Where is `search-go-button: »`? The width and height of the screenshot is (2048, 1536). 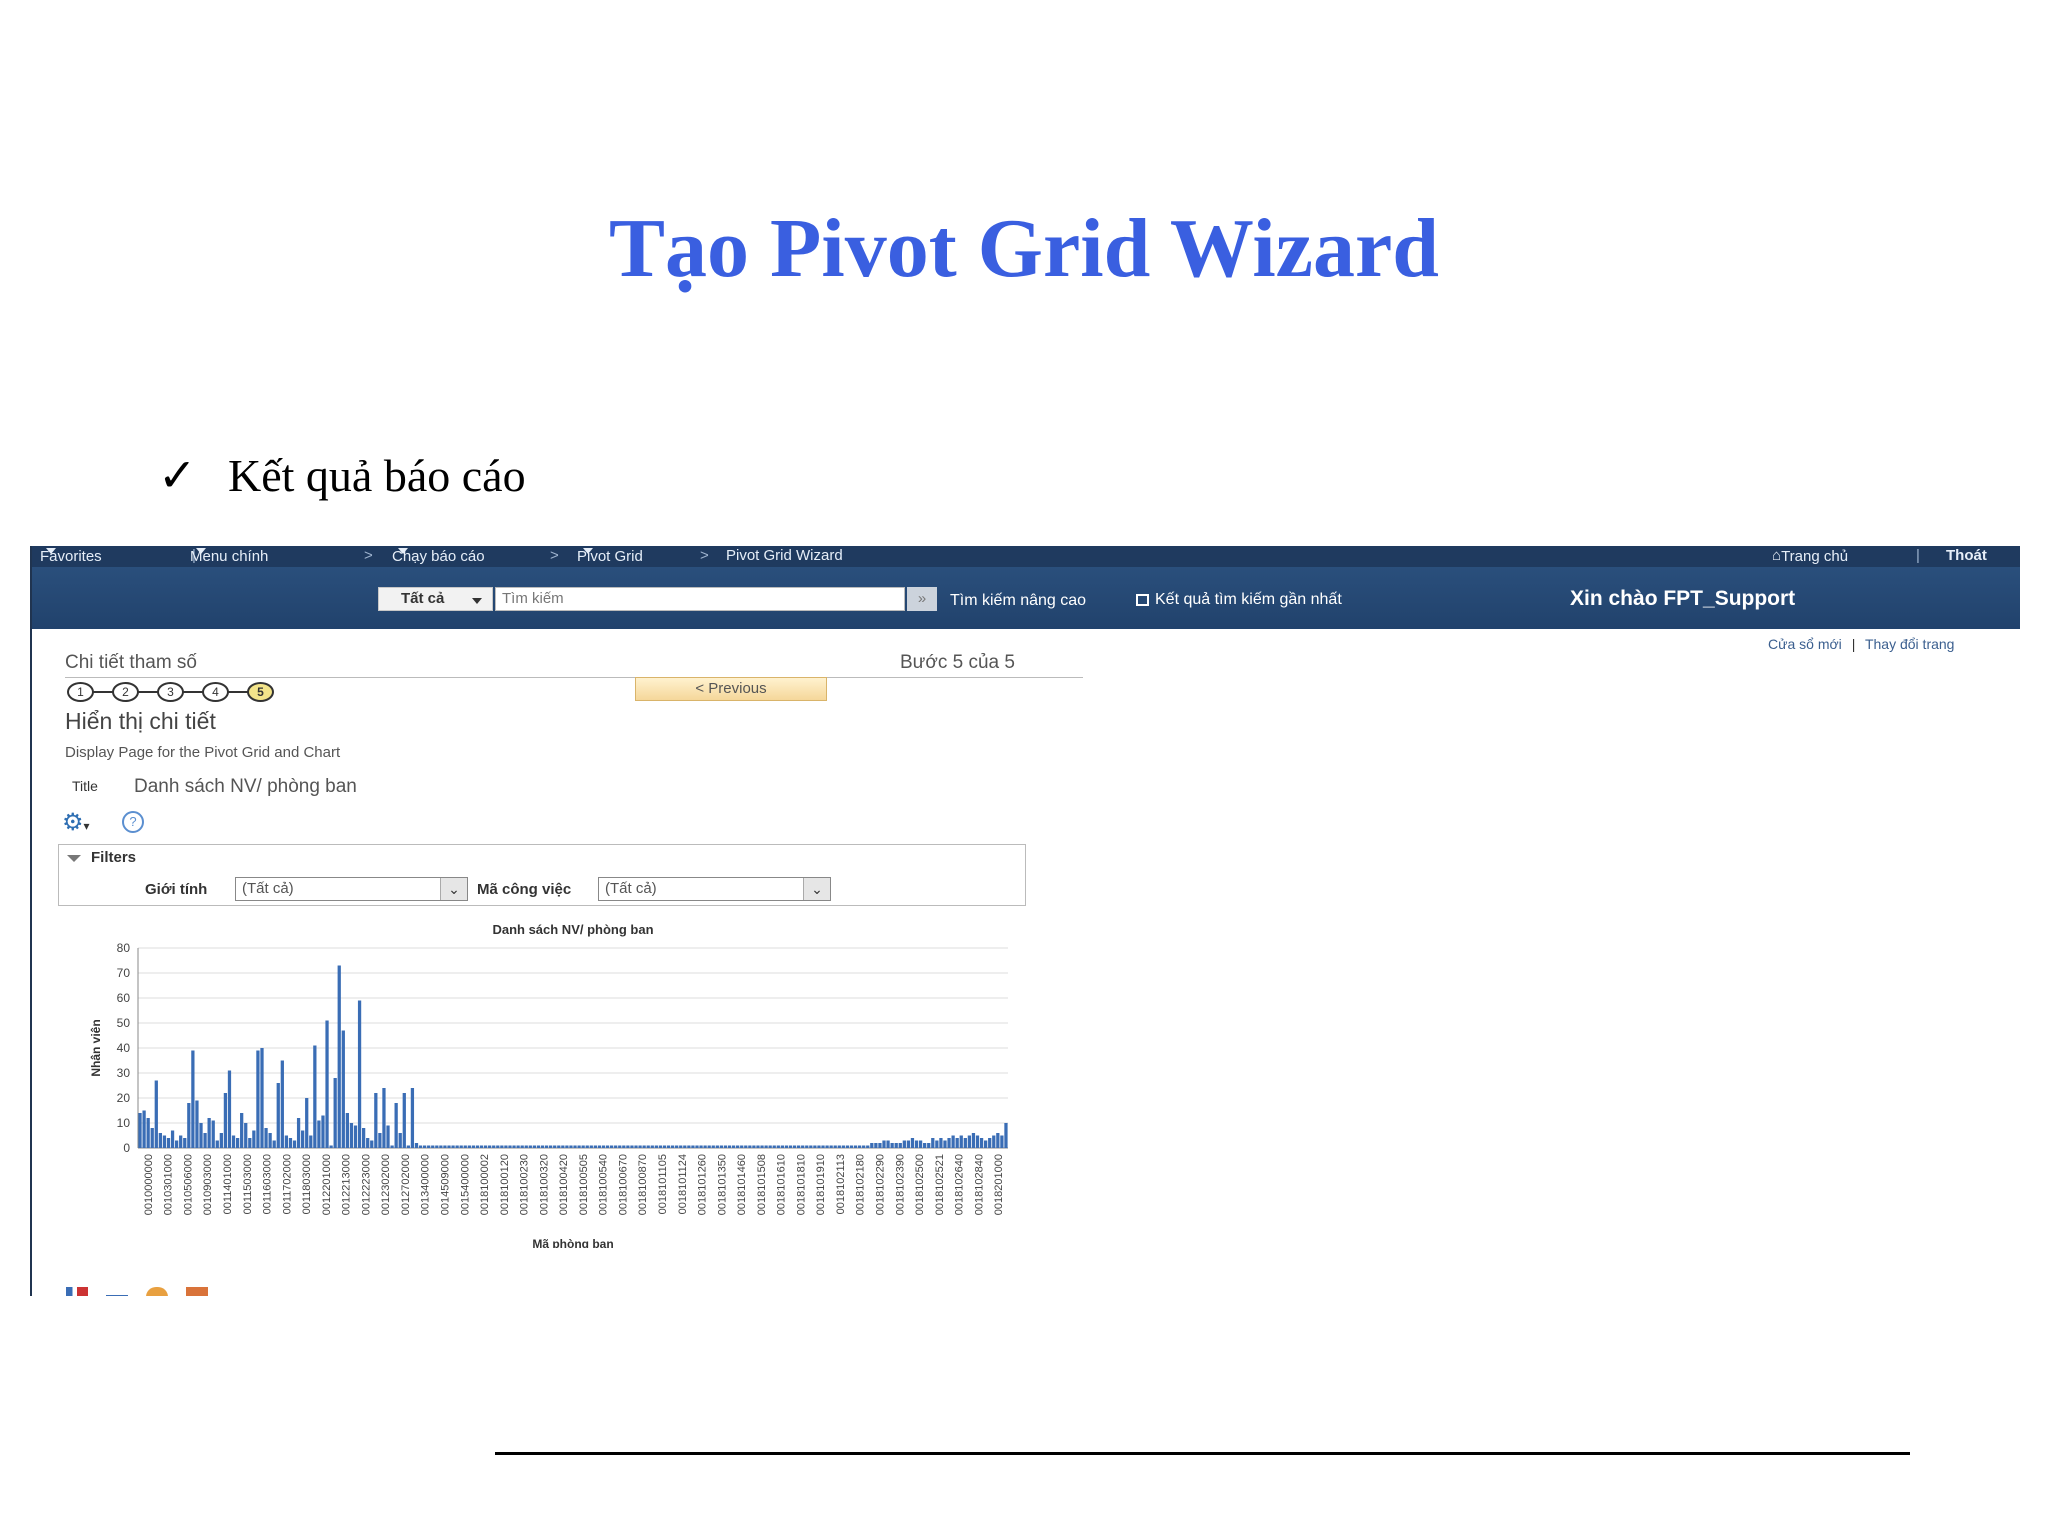
search-go-button: » is located at coordinates (922, 599).